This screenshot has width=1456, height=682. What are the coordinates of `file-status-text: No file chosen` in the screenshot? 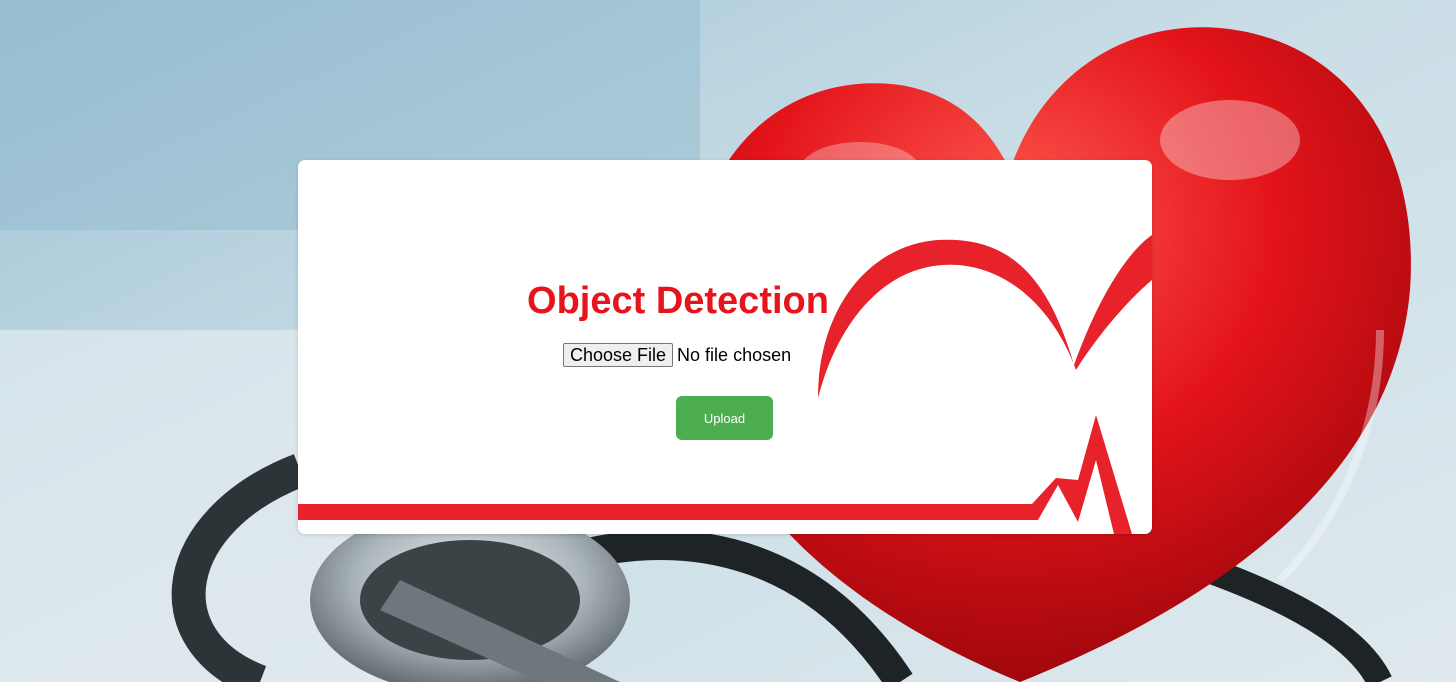 It's located at (734, 355).